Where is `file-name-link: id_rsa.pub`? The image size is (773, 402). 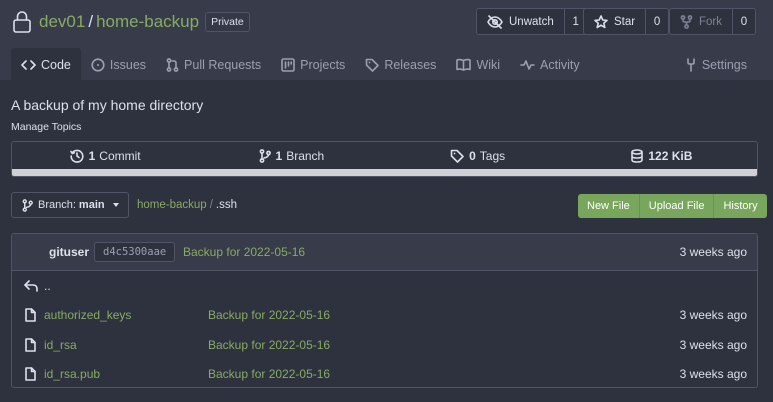
file-name-link: id_rsa.pub is located at coordinates (72, 374).